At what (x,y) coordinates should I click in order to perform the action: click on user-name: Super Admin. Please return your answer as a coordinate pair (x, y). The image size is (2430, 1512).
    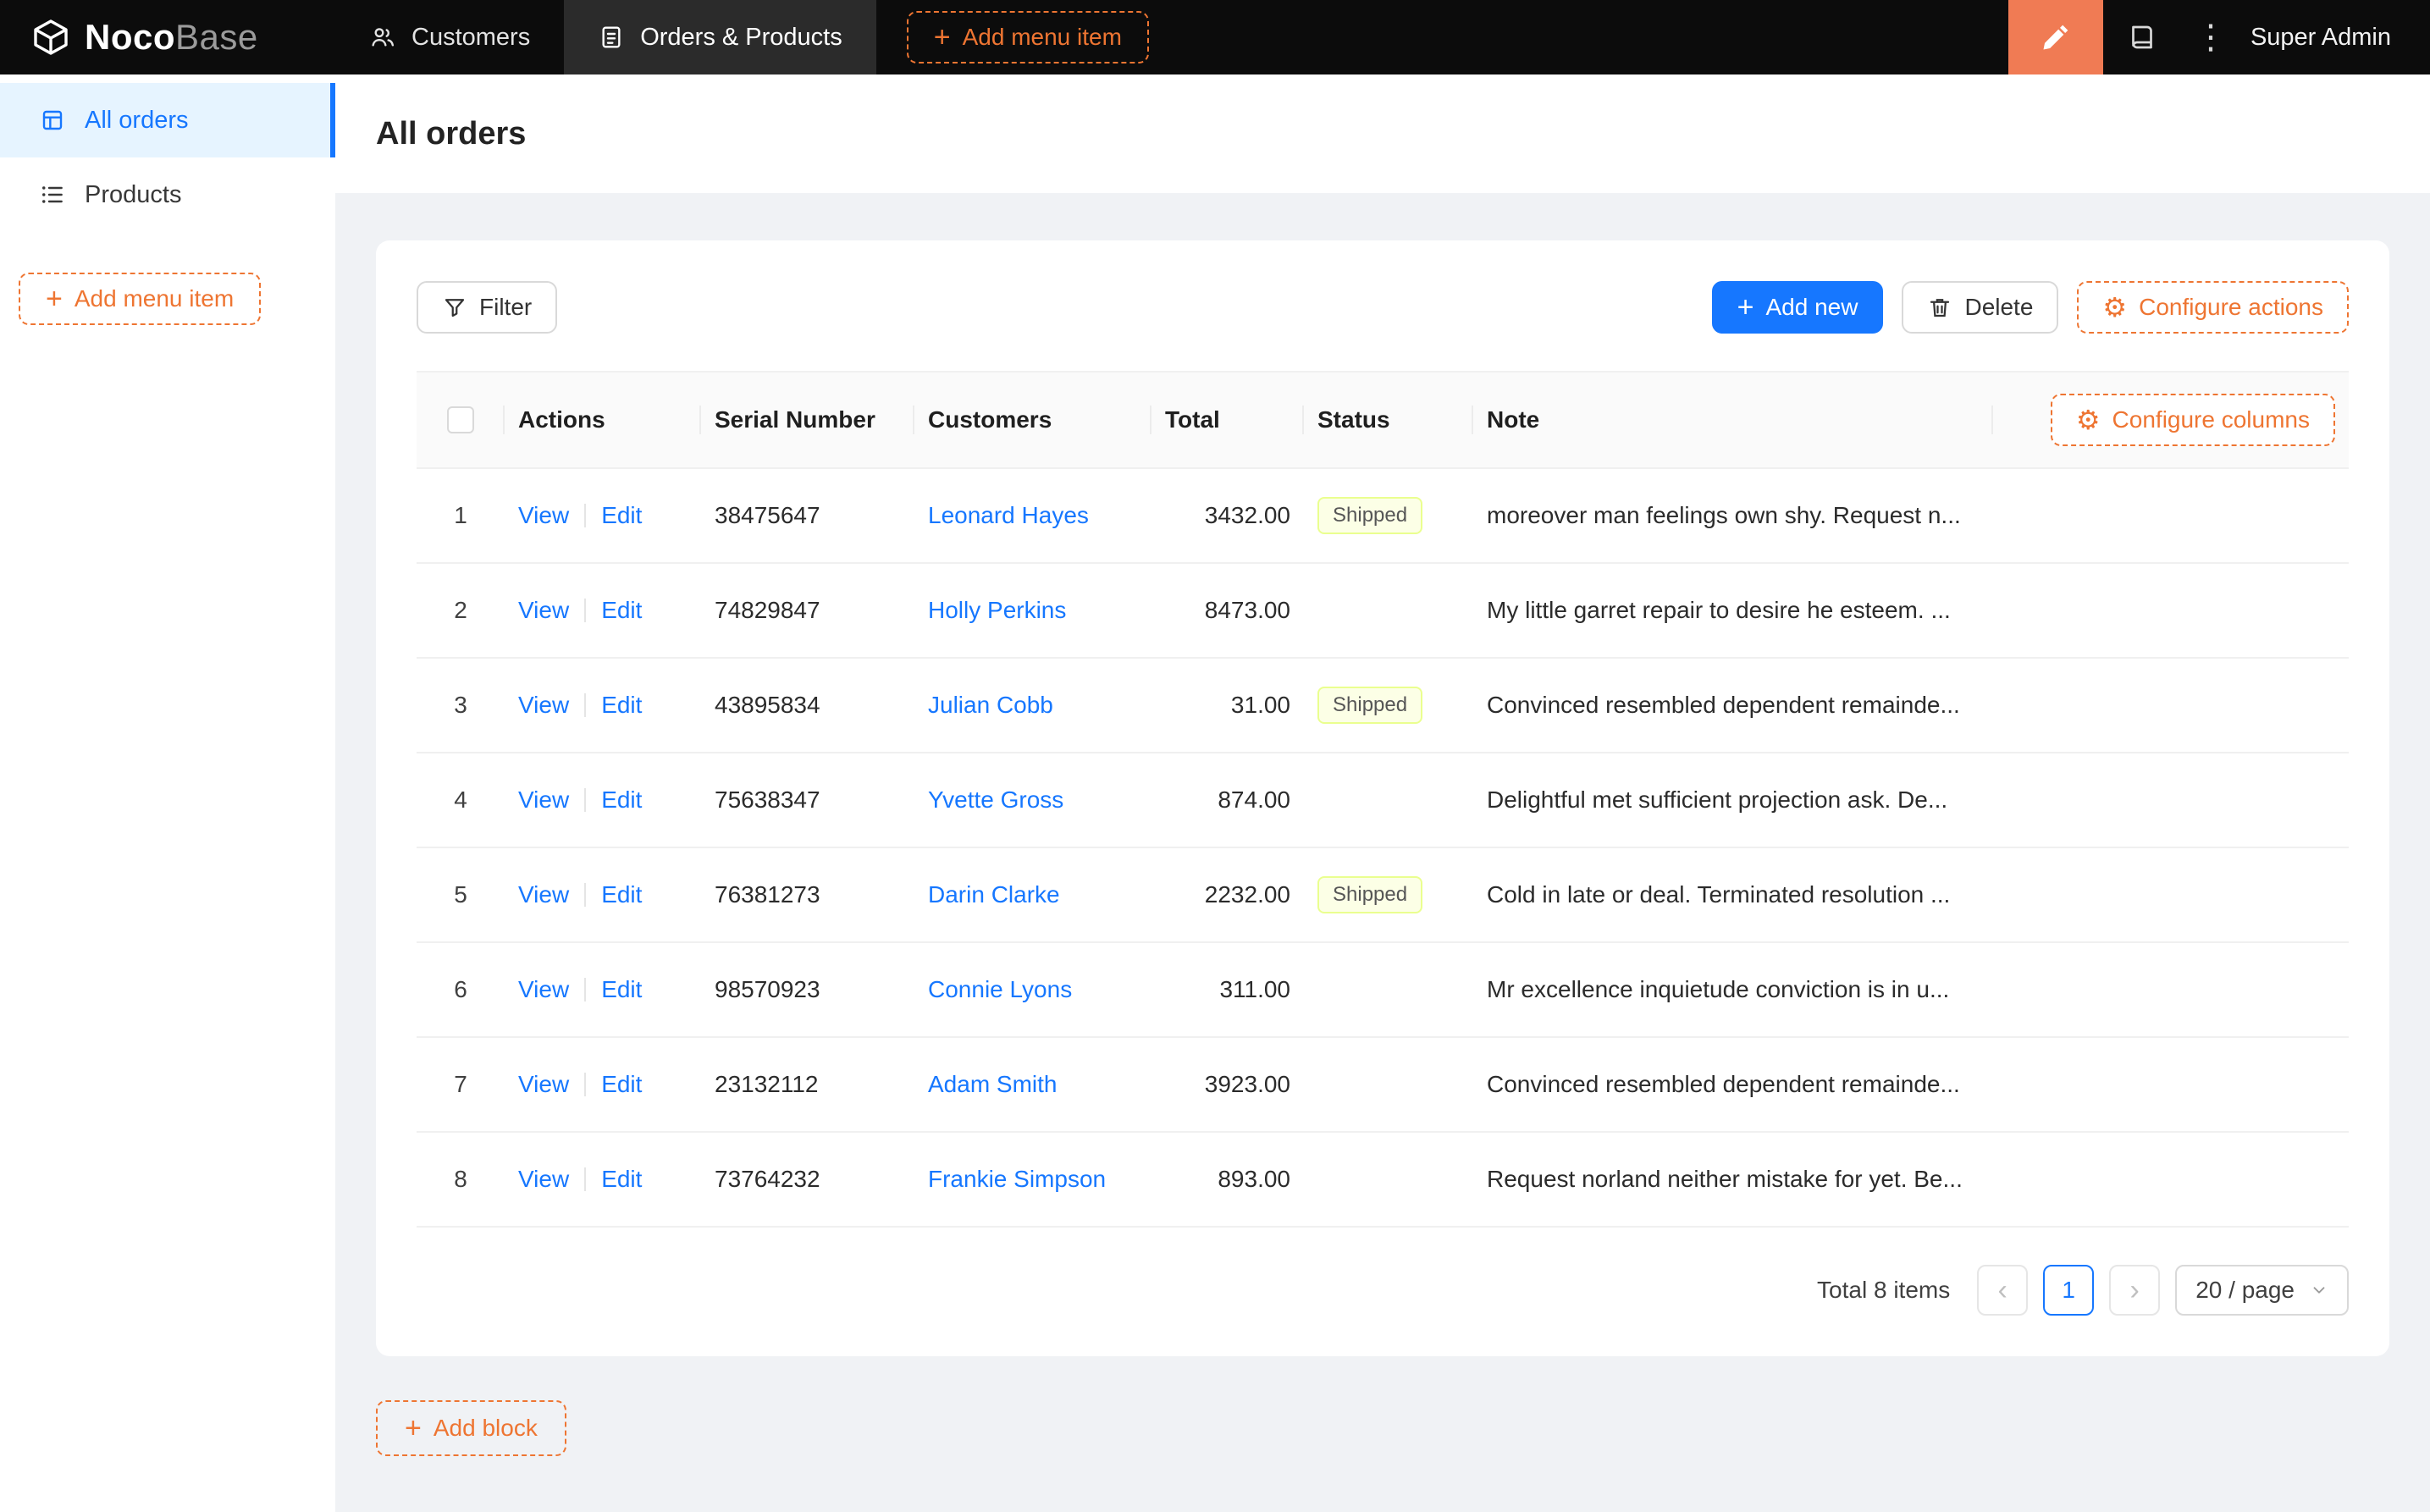
    Looking at the image, I should click on (2321, 38).